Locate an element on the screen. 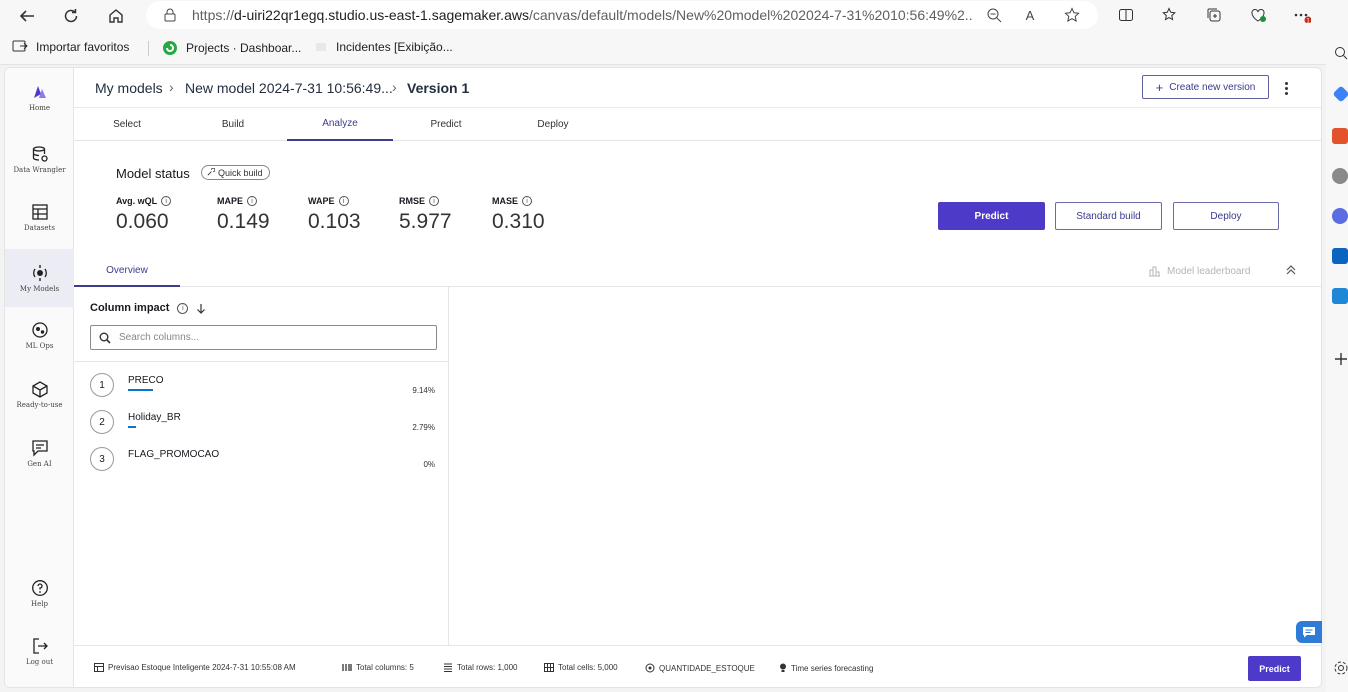 The height and width of the screenshot is (692, 1348). breadcrumb-my-models: My models is located at coordinates (129, 88).